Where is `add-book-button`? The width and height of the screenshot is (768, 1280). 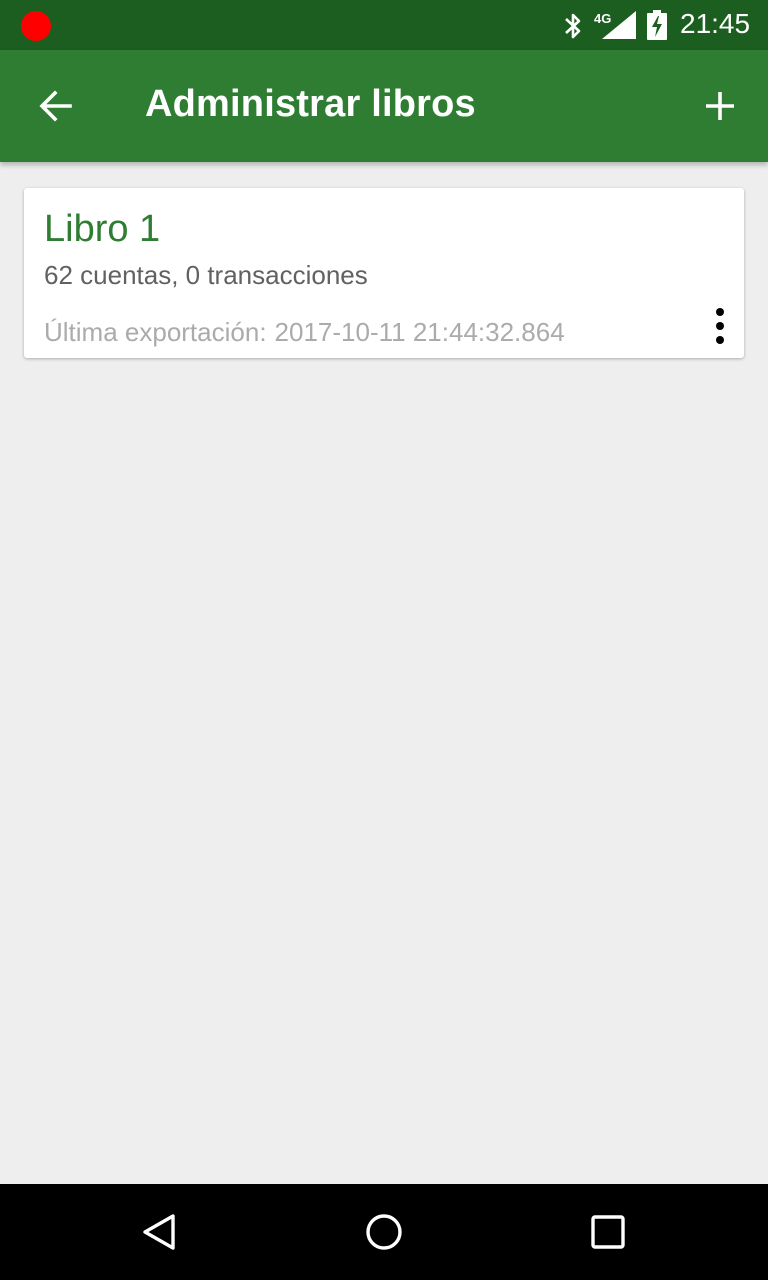
add-book-button is located at coordinates (720, 106).